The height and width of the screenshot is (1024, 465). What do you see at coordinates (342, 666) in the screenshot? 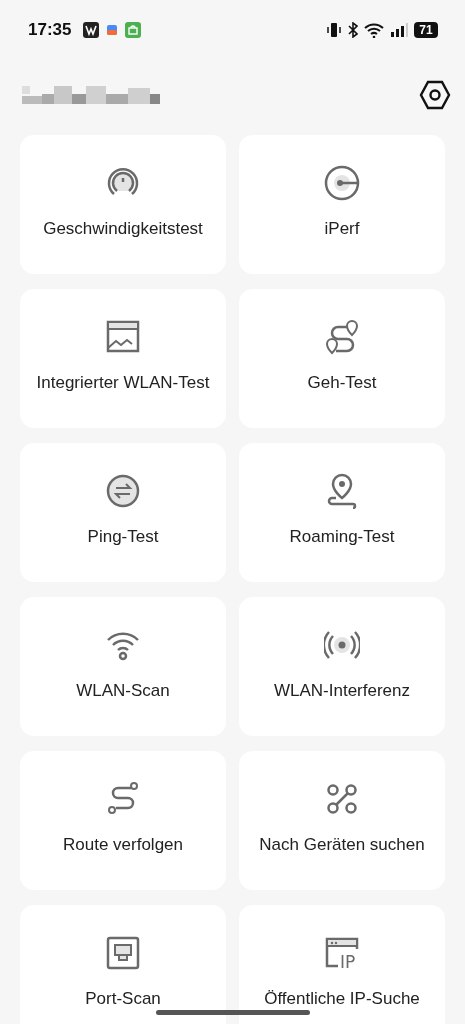
I see `tool-card: WLAN-Interferenz` at bounding box center [342, 666].